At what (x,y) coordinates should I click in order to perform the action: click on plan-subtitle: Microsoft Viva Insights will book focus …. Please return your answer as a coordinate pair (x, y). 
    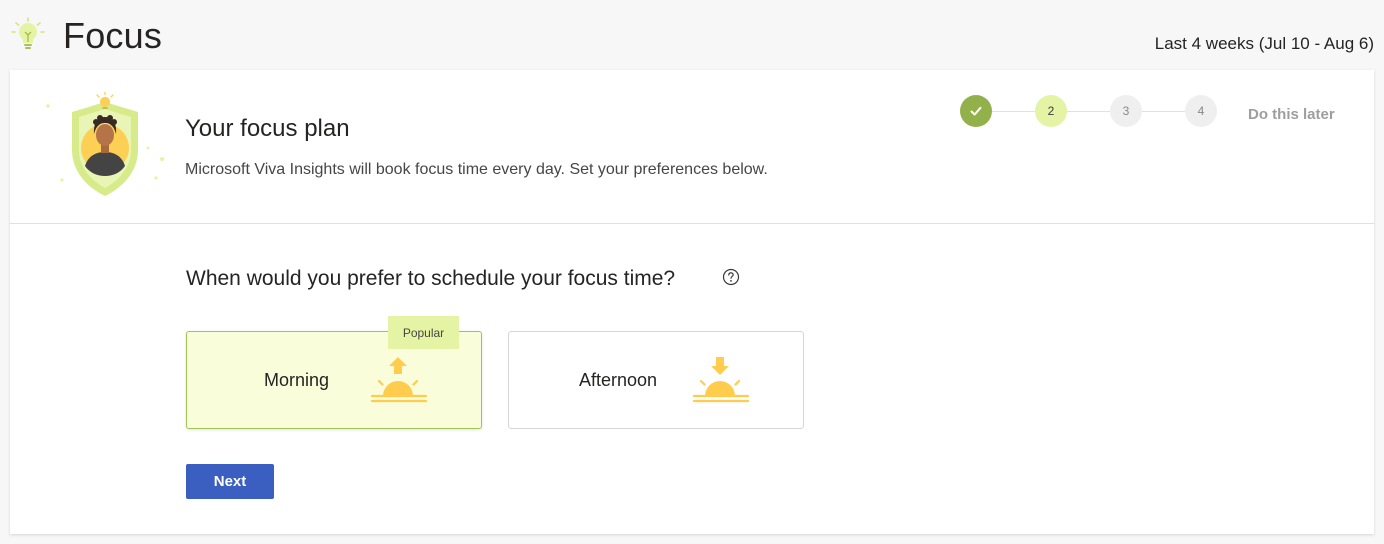
    Looking at the image, I should click on (476, 169).